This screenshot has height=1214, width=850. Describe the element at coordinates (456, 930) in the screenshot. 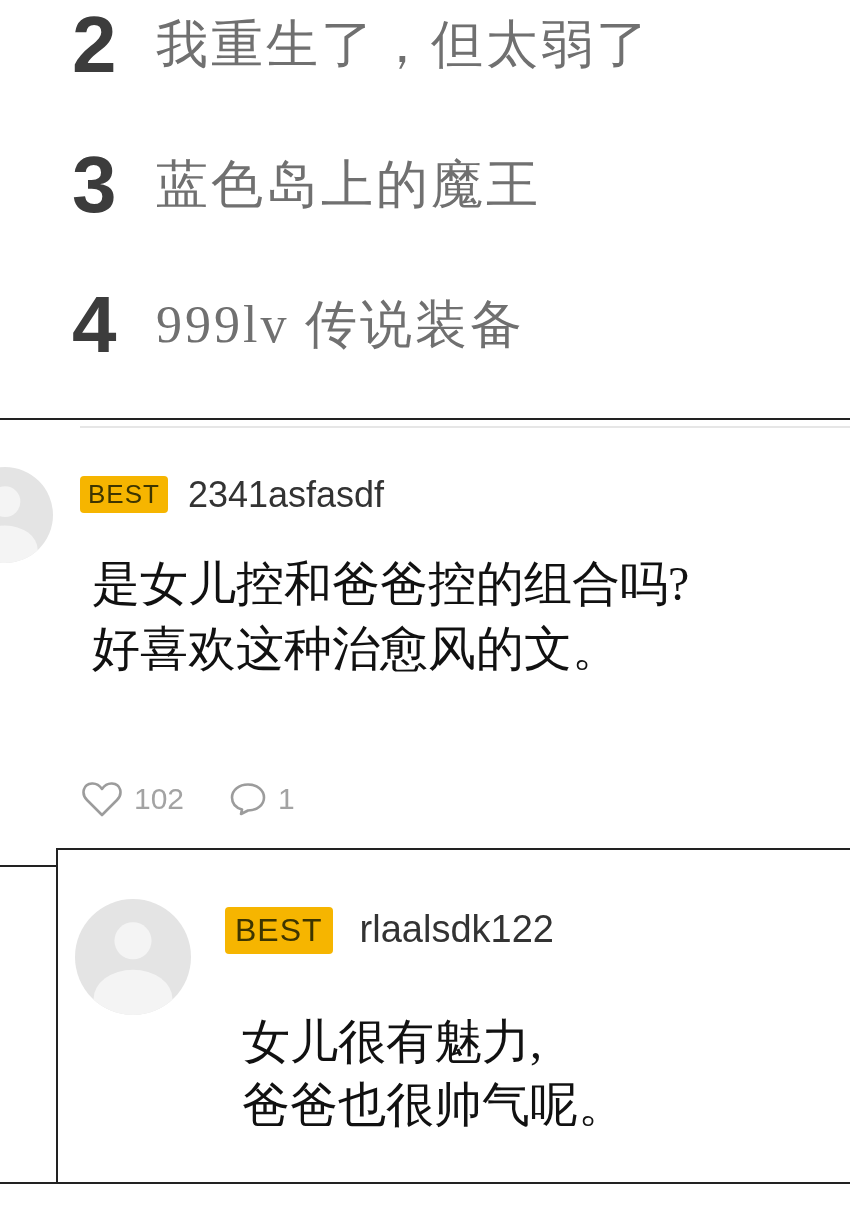

I see `username: rlaalsdk122` at that location.